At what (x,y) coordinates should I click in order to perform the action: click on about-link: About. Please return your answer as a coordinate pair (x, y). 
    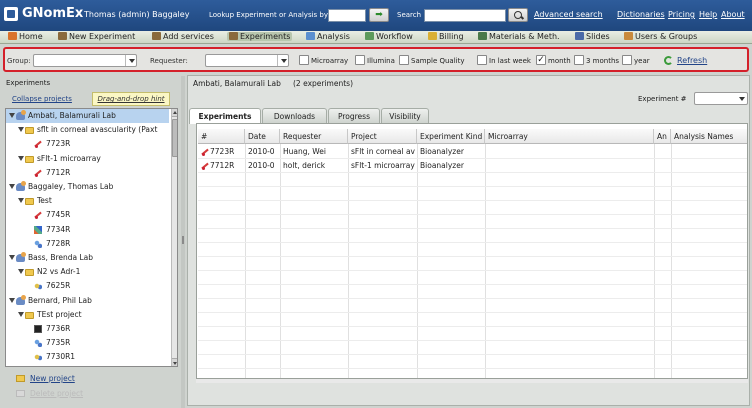
    Looking at the image, I should click on (733, 14).